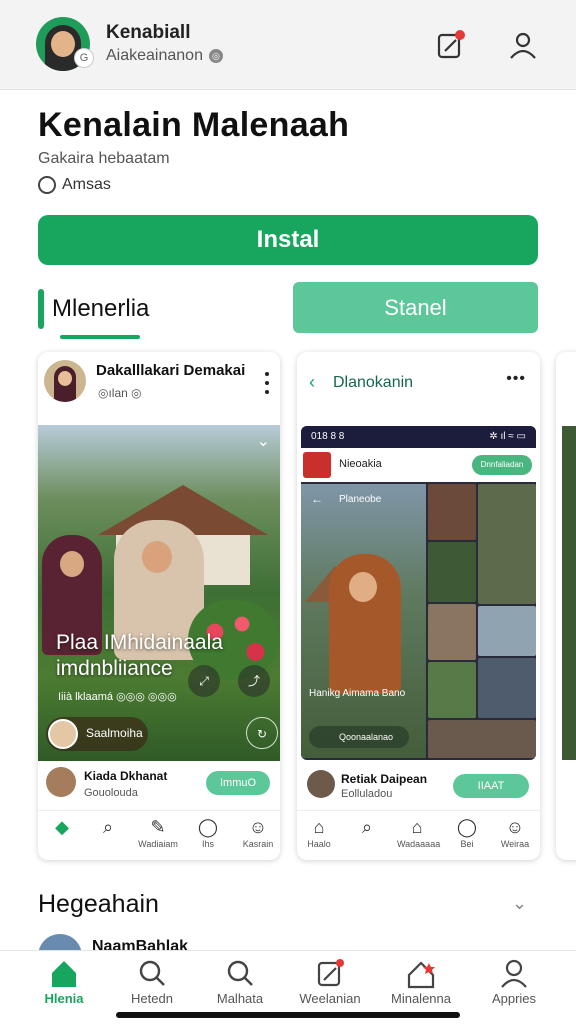 This screenshot has height=1024, width=576. Describe the element at coordinates (117, 697) in the screenshot. I see `post-overlay-meta: Iiià lklaamá ◎◎◎ ◎◎◎` at that location.